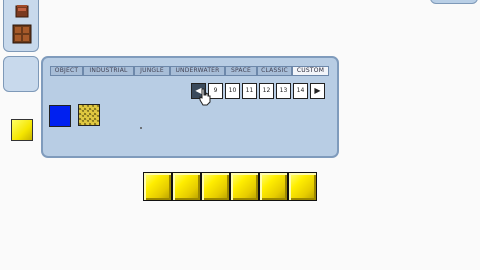 This screenshot has width=480, height=270. I want to click on page-button-13: 13, so click(283, 91).